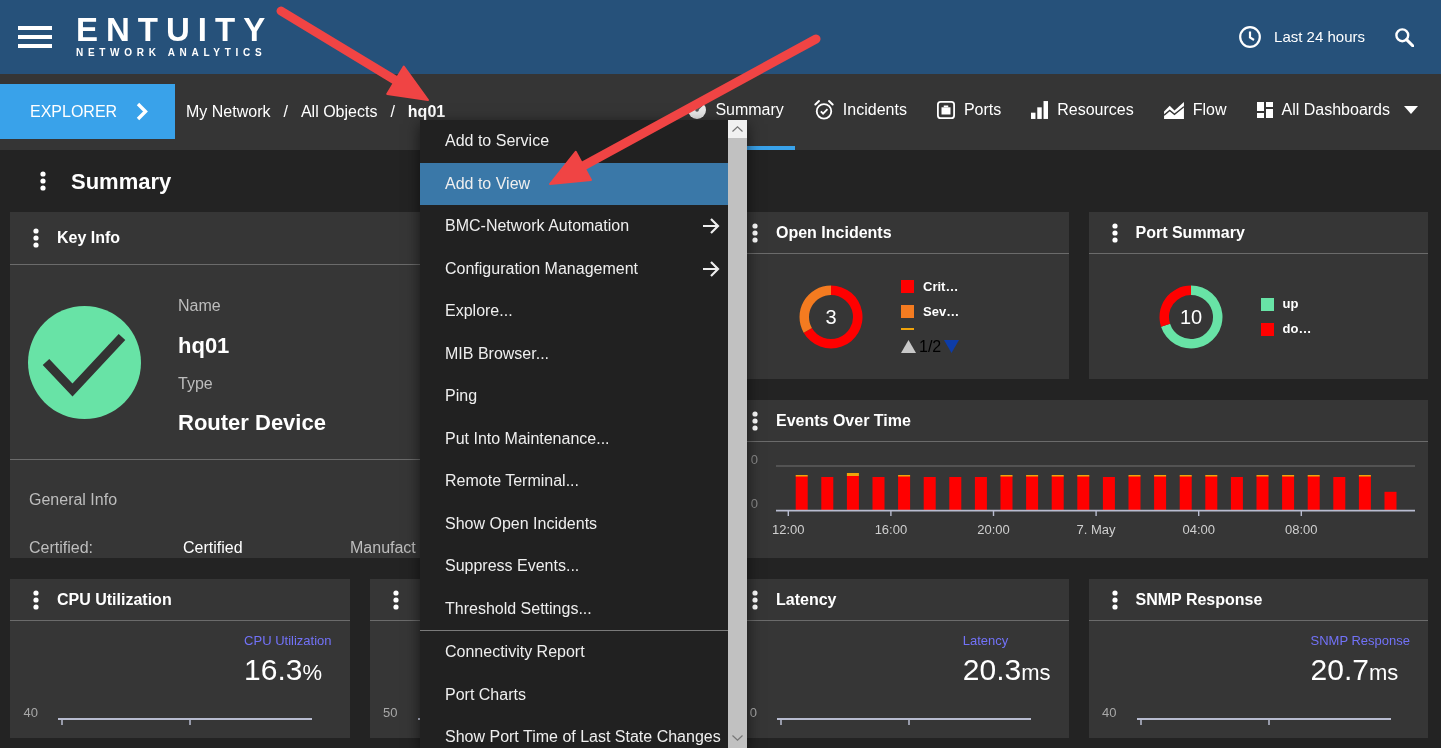 Image resolution: width=1441 pixels, height=748 pixels. I want to click on time-range-button: Last 24 hours, so click(1302, 37).